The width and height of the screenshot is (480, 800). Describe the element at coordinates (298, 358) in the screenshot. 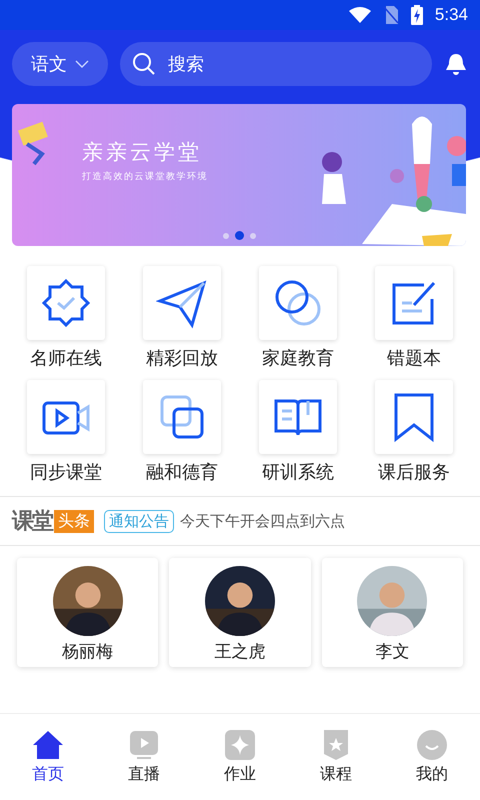

I see `feature-label: 家庭教育` at that location.